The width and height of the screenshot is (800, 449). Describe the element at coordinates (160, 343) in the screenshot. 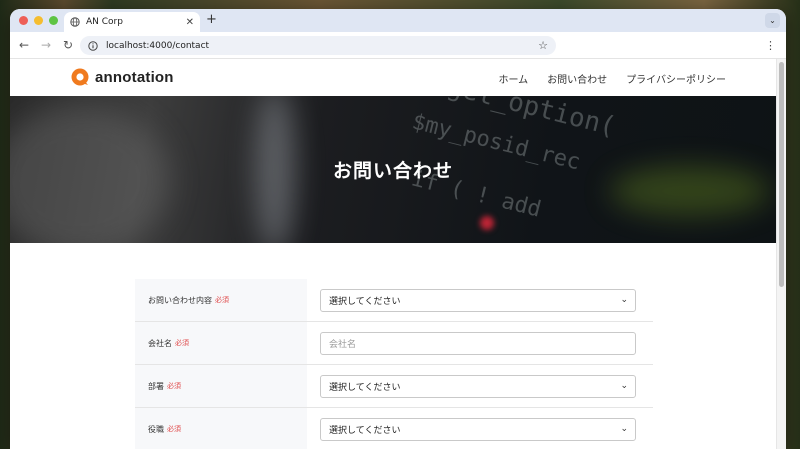

I see `company-label: 会社名` at that location.